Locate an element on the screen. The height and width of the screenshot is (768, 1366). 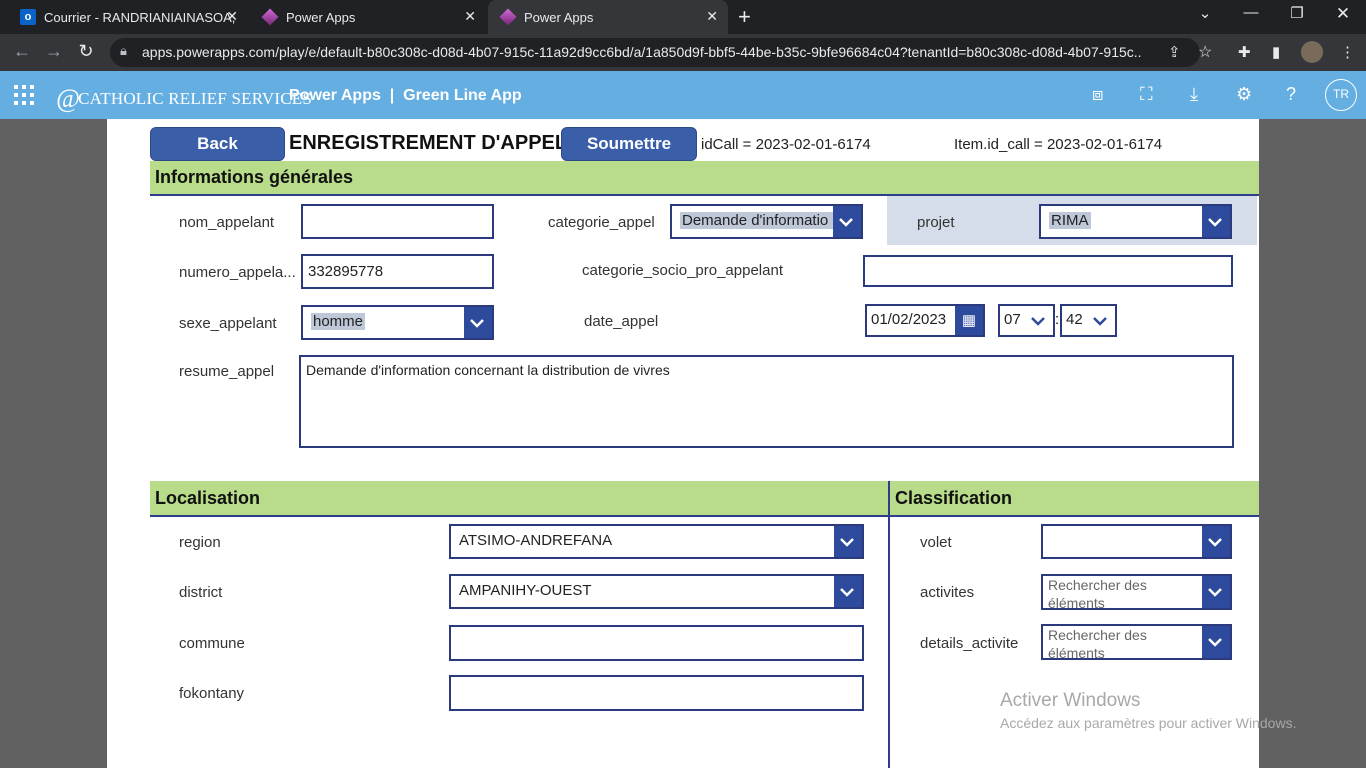
tab-search-icon: ⌄ is located at coordinates (1205, 13).